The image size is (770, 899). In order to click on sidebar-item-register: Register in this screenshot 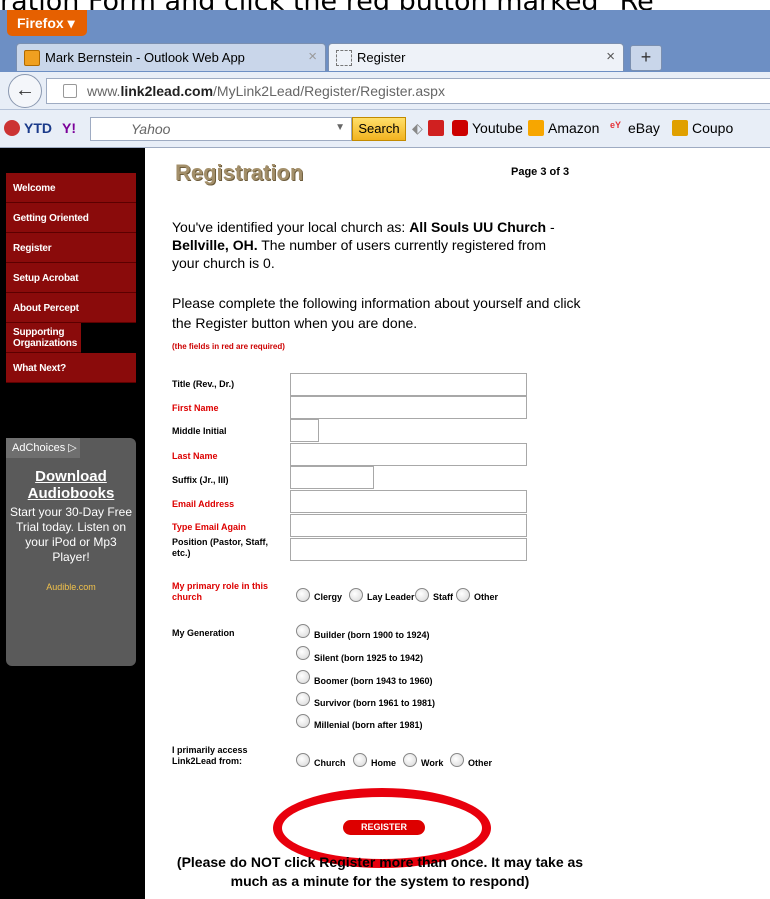, I will do `click(71, 248)`.